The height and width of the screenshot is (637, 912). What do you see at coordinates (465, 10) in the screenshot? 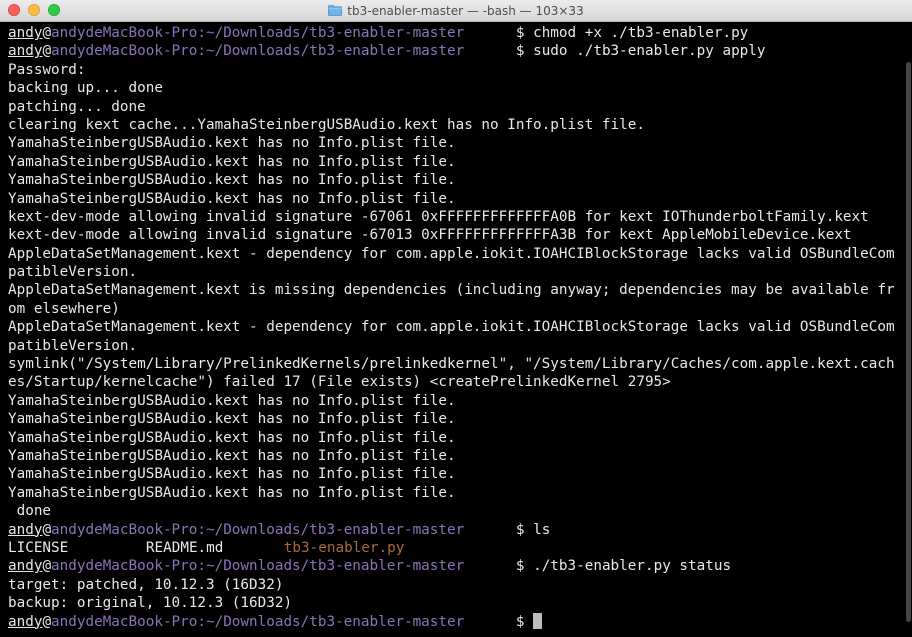
I see `window-title: tb3-enabler-master — -bash — 103×33` at bounding box center [465, 10].